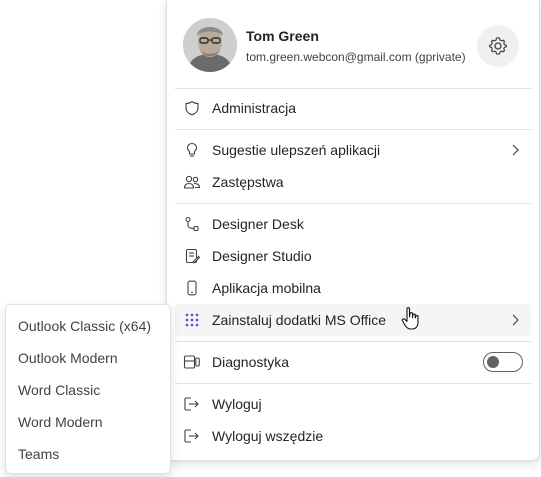 Image resolution: width=541 pixels, height=477 pixels. I want to click on settings-button, so click(498, 46).